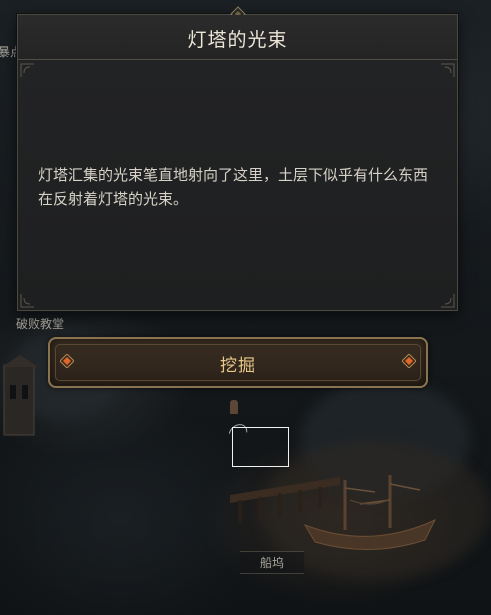 This screenshot has width=491, height=615. I want to click on player-character, so click(234, 407).